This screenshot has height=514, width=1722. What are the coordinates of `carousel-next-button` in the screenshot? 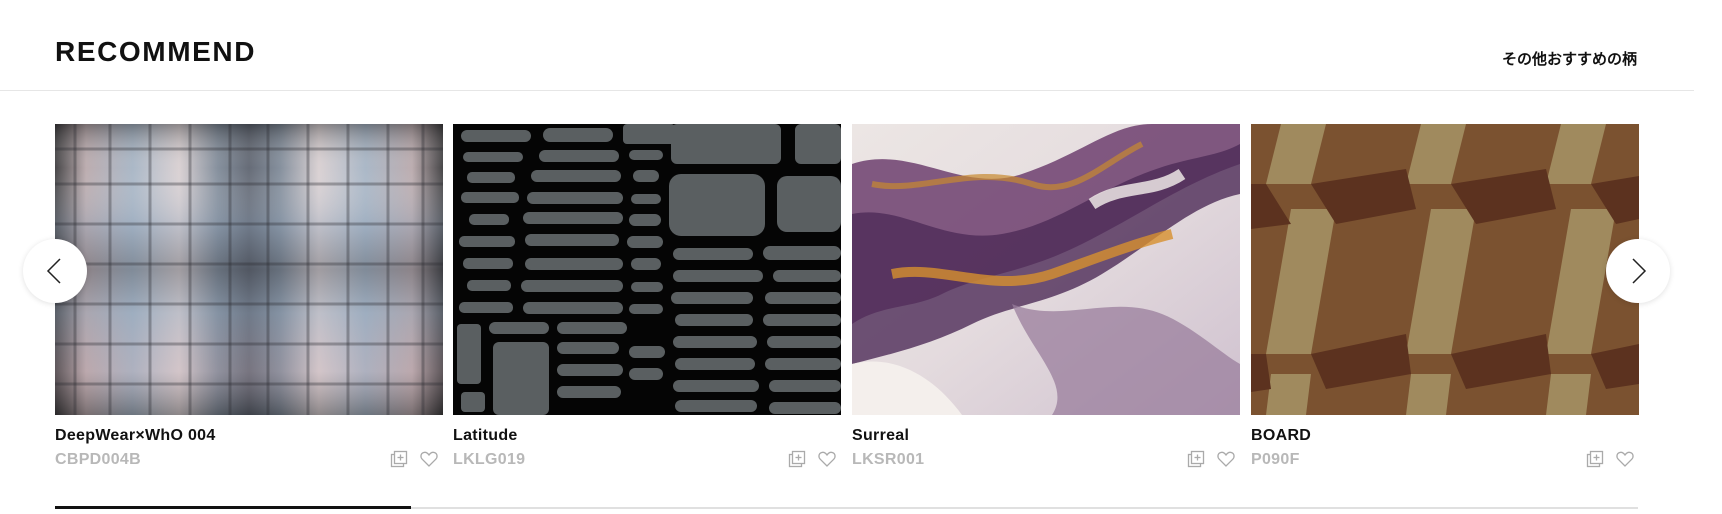 It's located at (1638, 271).